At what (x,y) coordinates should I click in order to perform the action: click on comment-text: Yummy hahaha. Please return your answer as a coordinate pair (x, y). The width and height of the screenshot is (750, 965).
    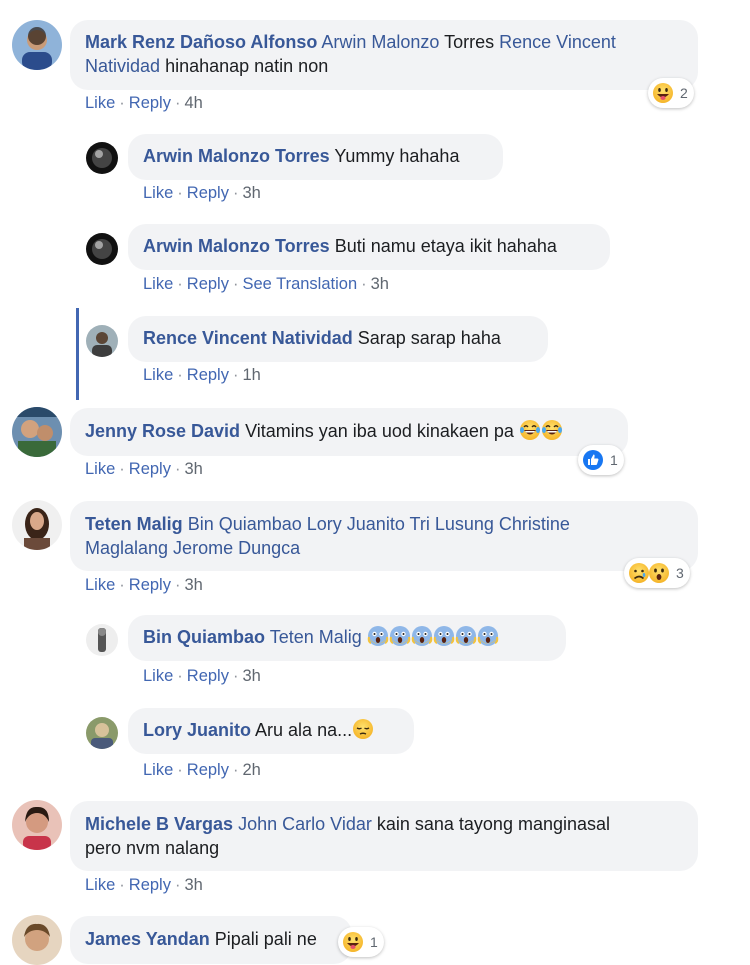
    Looking at the image, I should click on (397, 156).